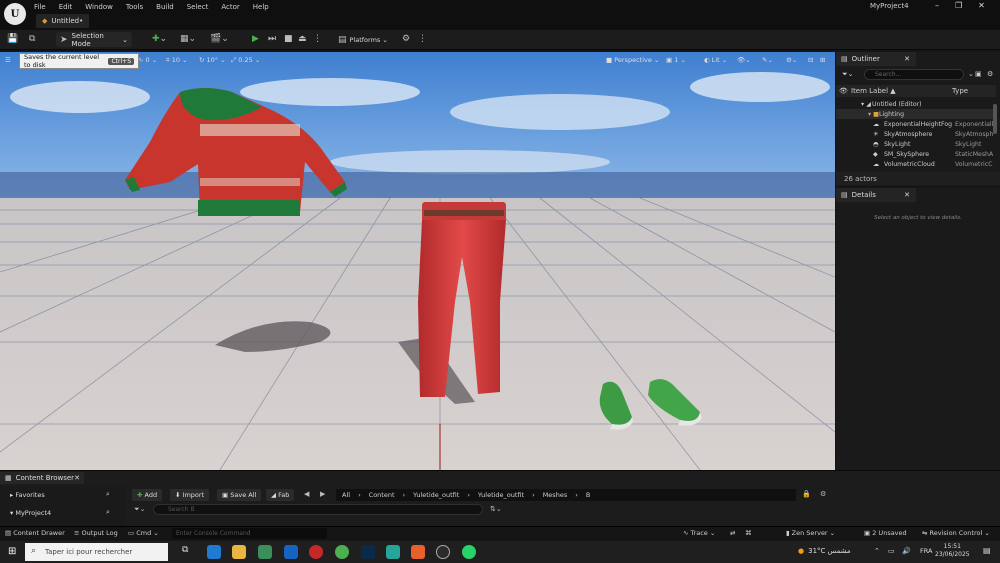 This screenshot has width=1000, height=563. Describe the element at coordinates (32, 39) in the screenshot. I see `source-control-icon: ⧉` at that location.